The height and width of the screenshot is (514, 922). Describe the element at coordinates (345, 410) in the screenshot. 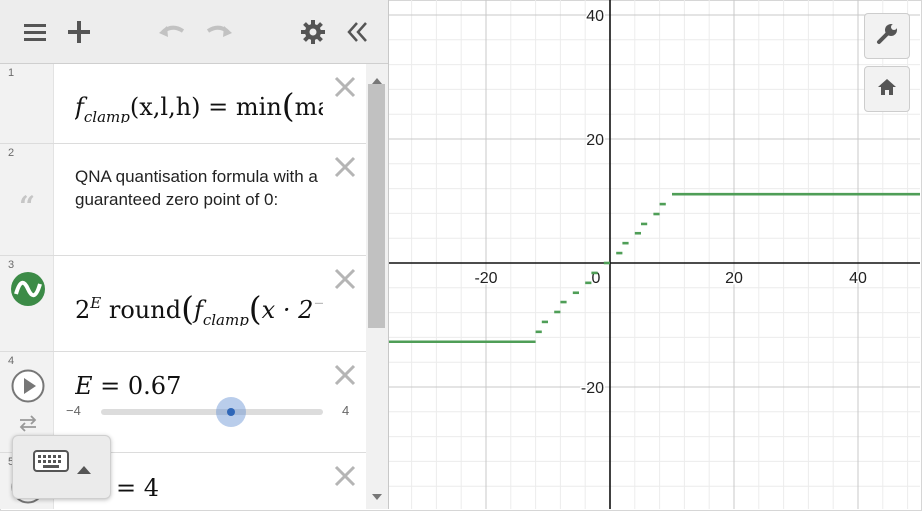

I see `slider-max-label: 4` at that location.